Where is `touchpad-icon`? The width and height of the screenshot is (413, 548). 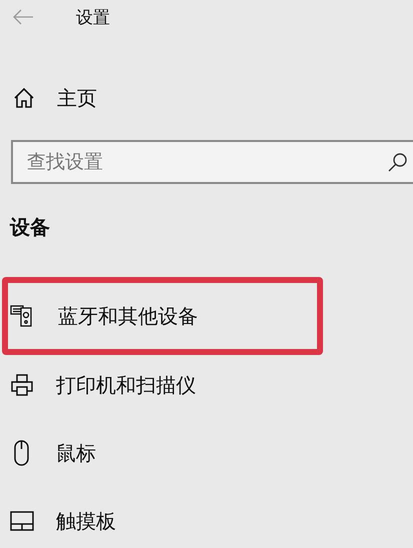 touchpad-icon is located at coordinates (22, 521).